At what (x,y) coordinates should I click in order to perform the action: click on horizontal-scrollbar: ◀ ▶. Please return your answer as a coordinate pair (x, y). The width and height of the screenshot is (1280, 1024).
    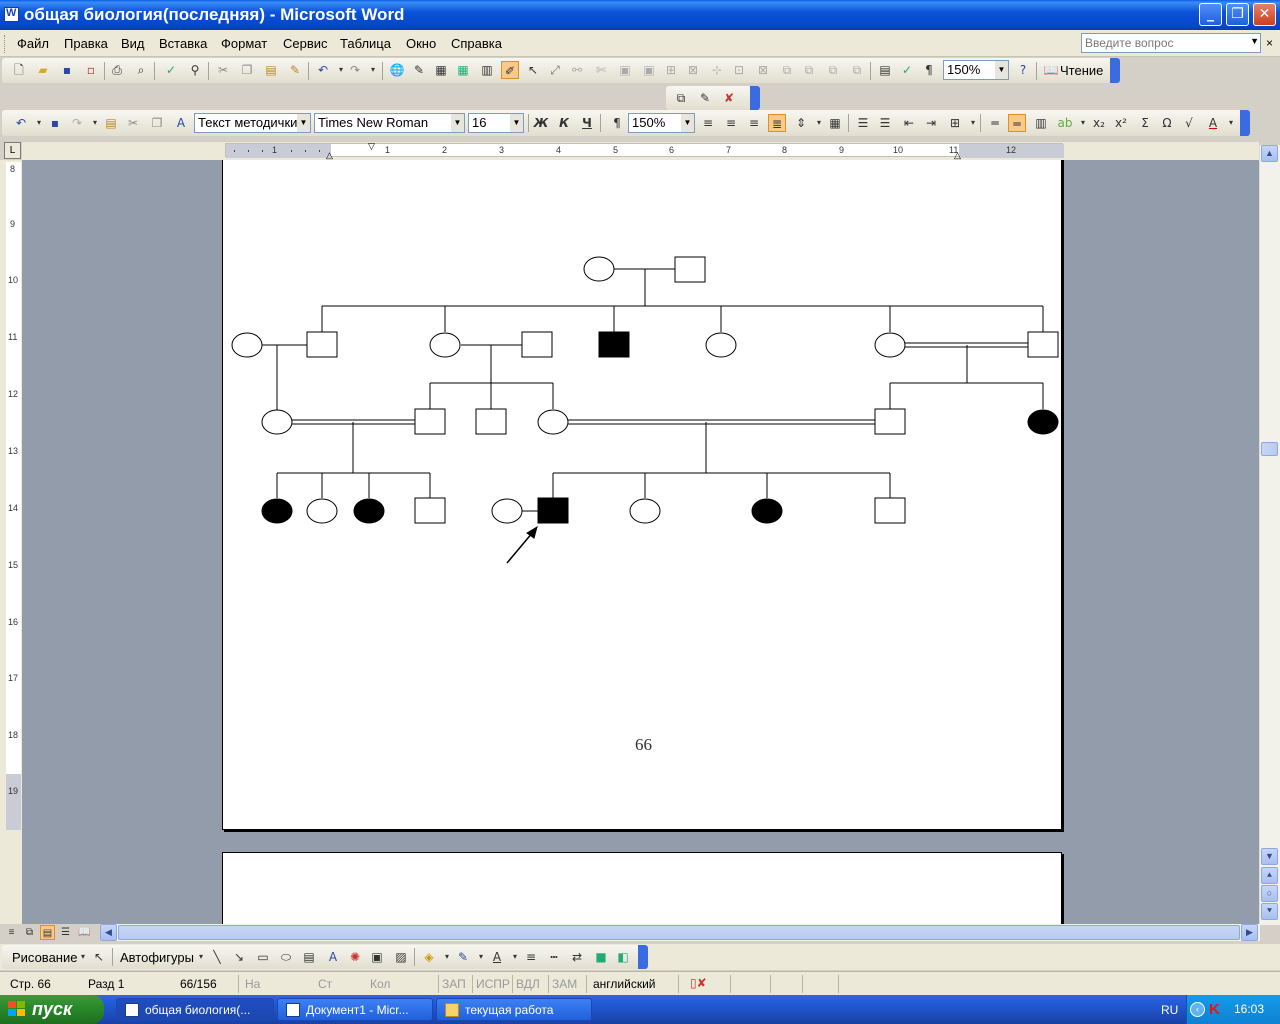
    Looking at the image, I should click on (680, 932).